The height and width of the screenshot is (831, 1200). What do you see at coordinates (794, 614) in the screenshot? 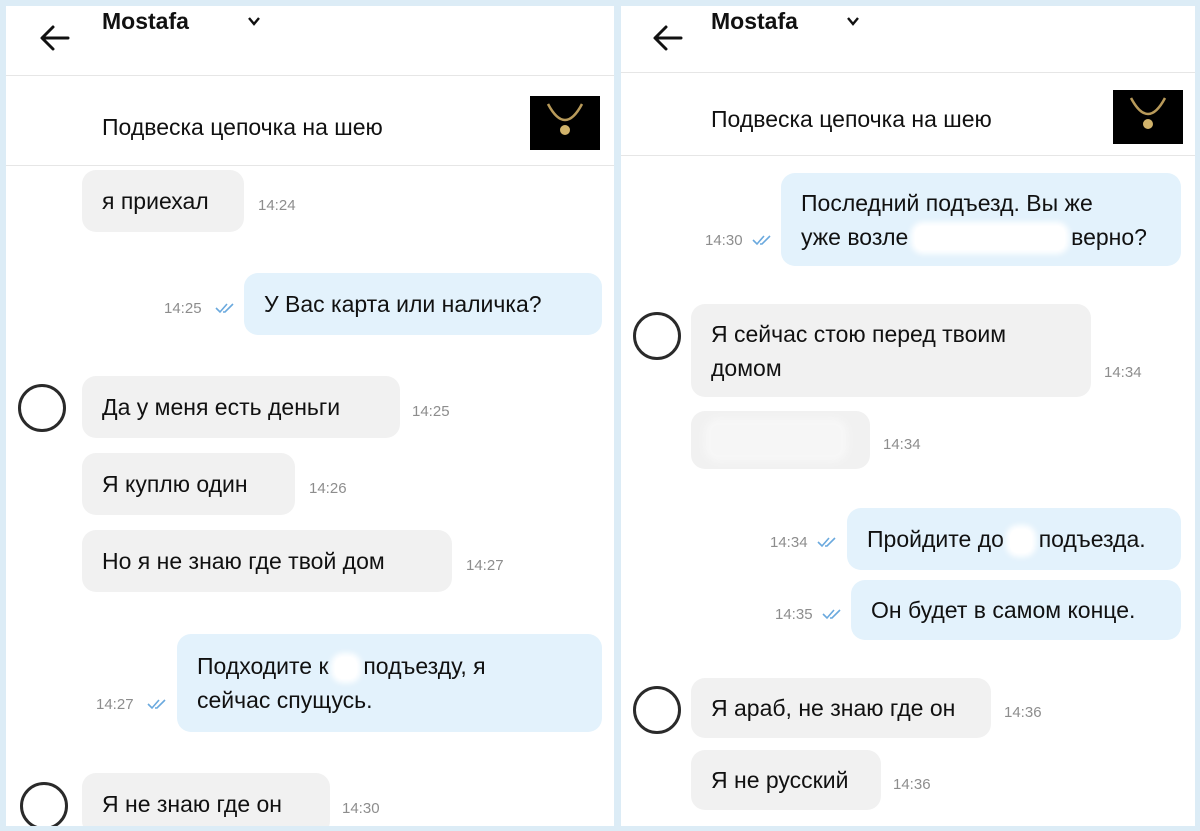
I see `message-time: 14:35` at bounding box center [794, 614].